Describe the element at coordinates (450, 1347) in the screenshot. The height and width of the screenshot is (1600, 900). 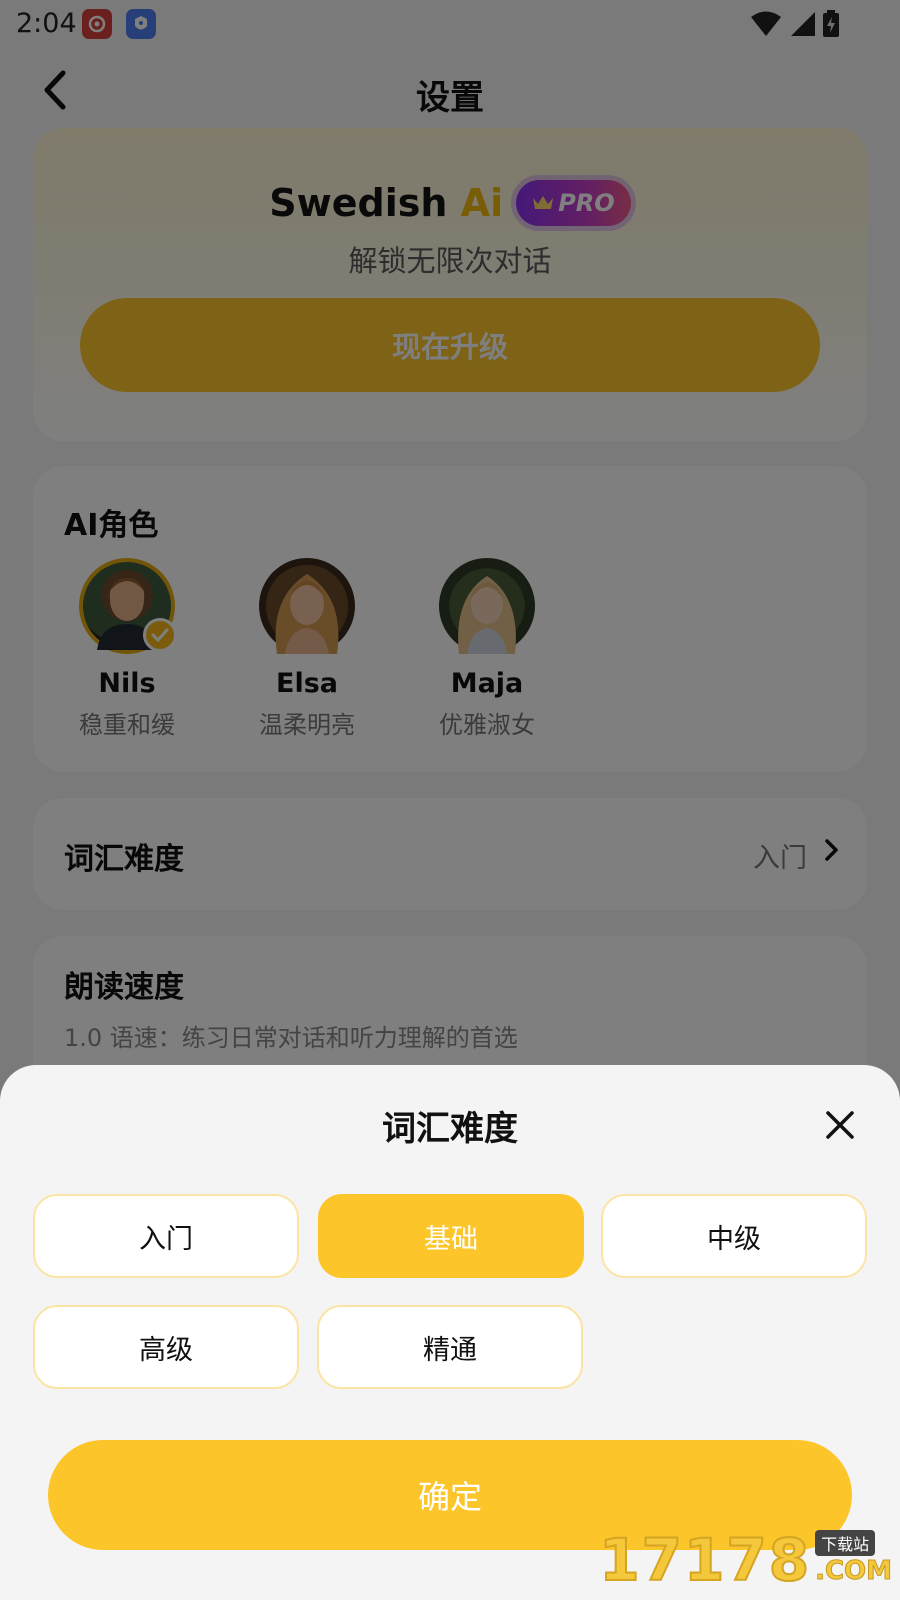
I see `option-proficient: 精通` at that location.